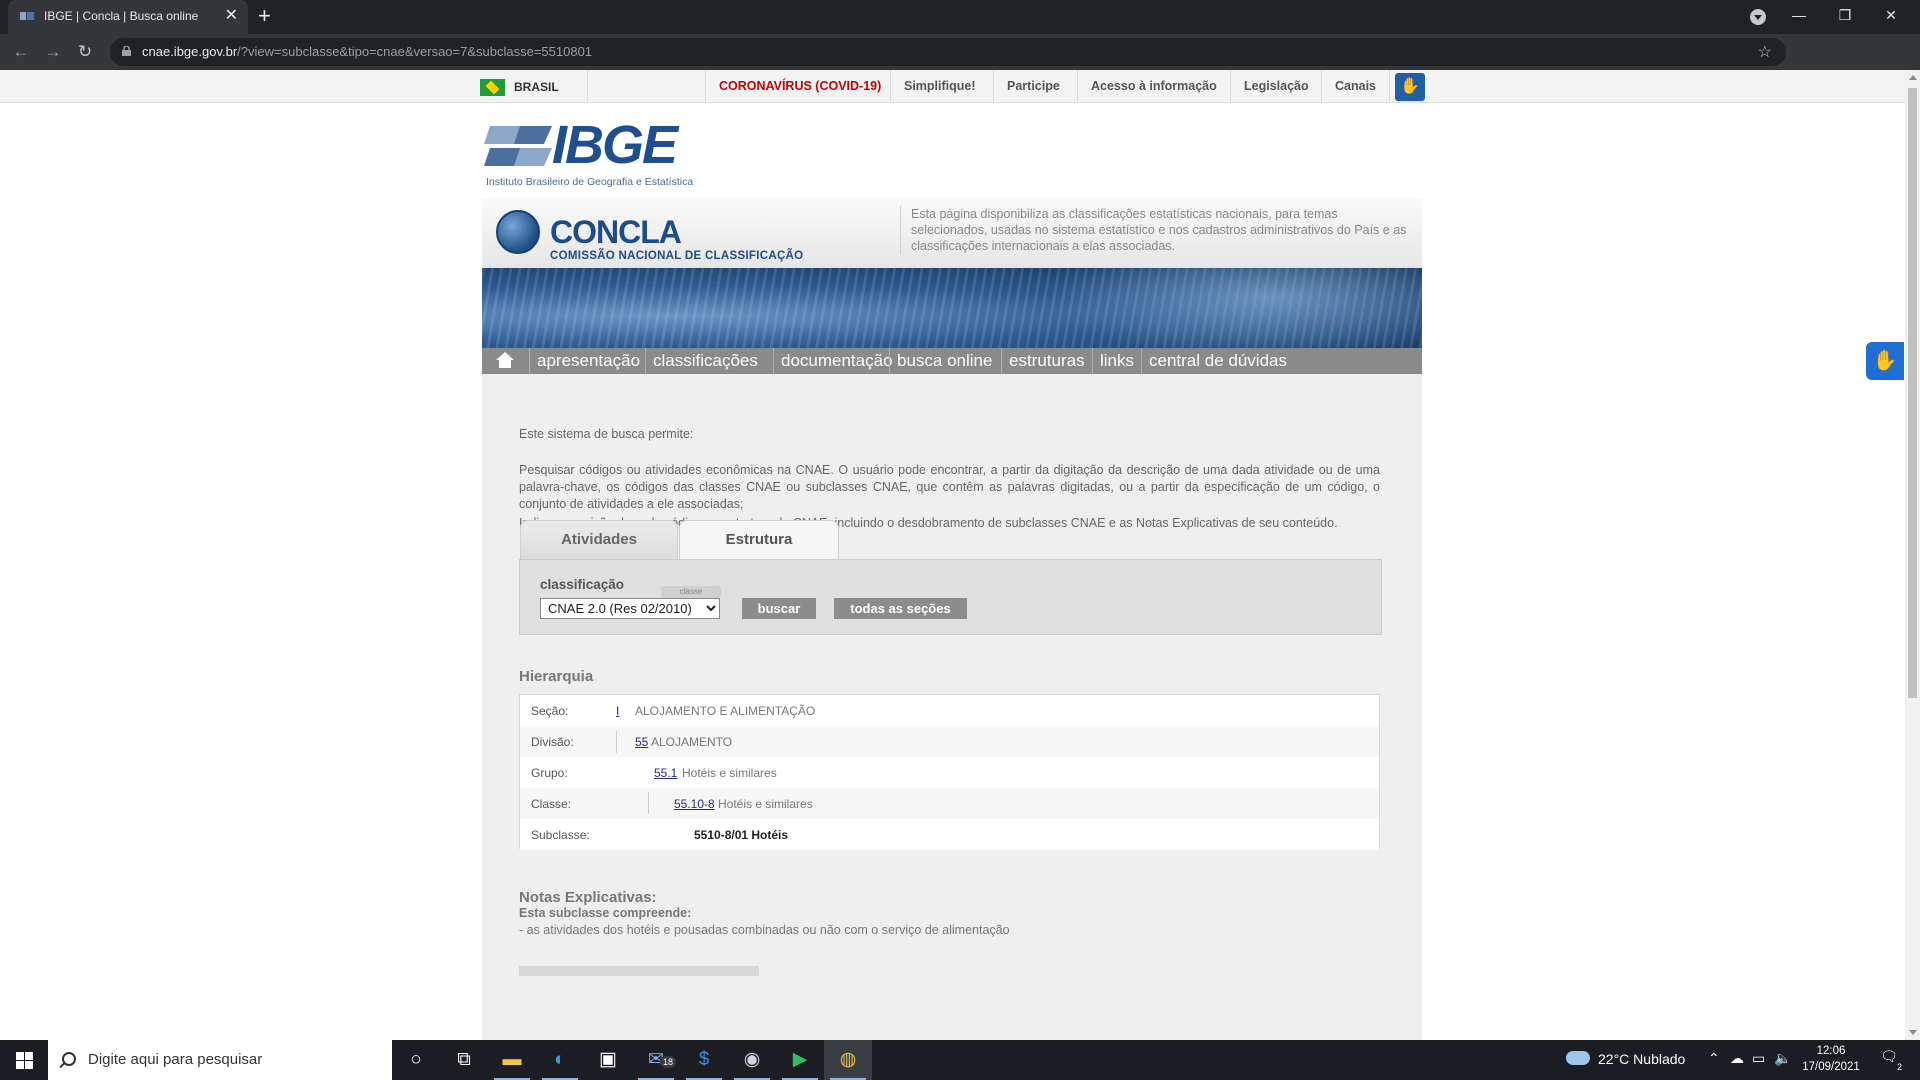 The height and width of the screenshot is (1080, 1920). I want to click on nav-central-duvidas: central de dúvidas, so click(1217, 361).